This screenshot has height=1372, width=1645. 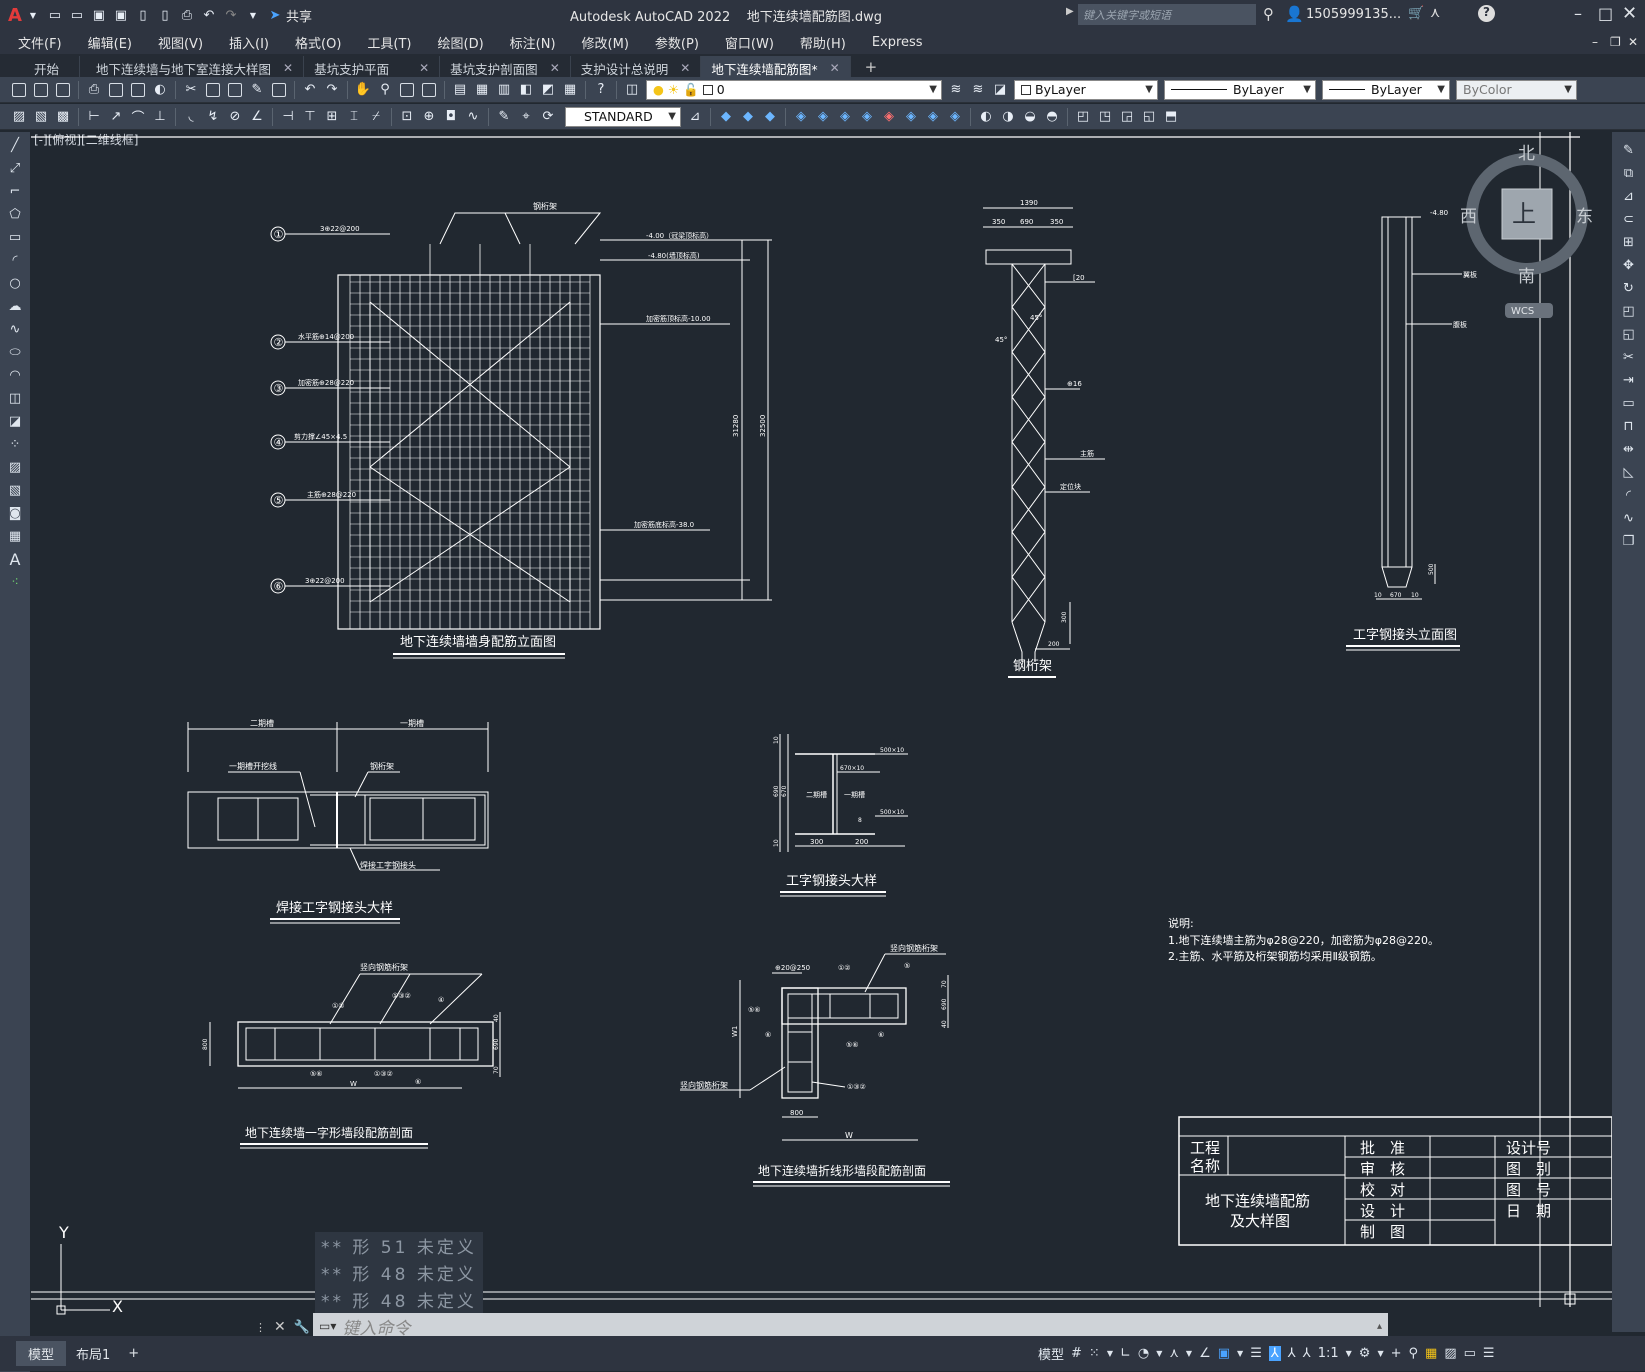 I want to click on offset-icon: ⊂, so click(x=1629, y=219).